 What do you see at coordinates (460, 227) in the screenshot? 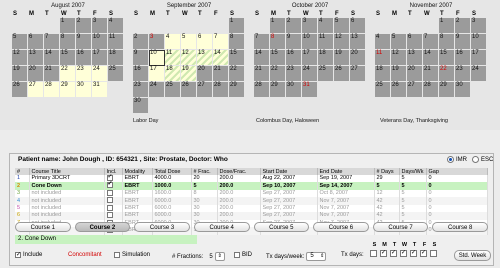
I see `tab-course-8: Course 8` at bounding box center [460, 227].